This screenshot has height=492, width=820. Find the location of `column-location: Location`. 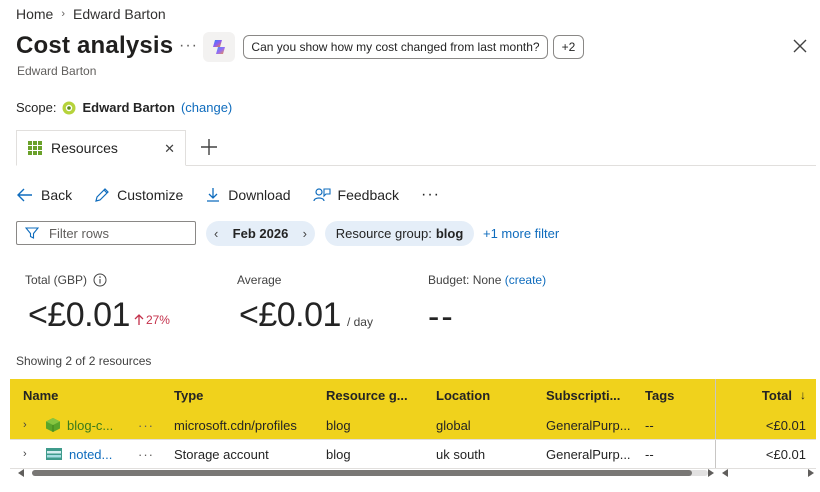

column-location: Location is located at coordinates (463, 395).